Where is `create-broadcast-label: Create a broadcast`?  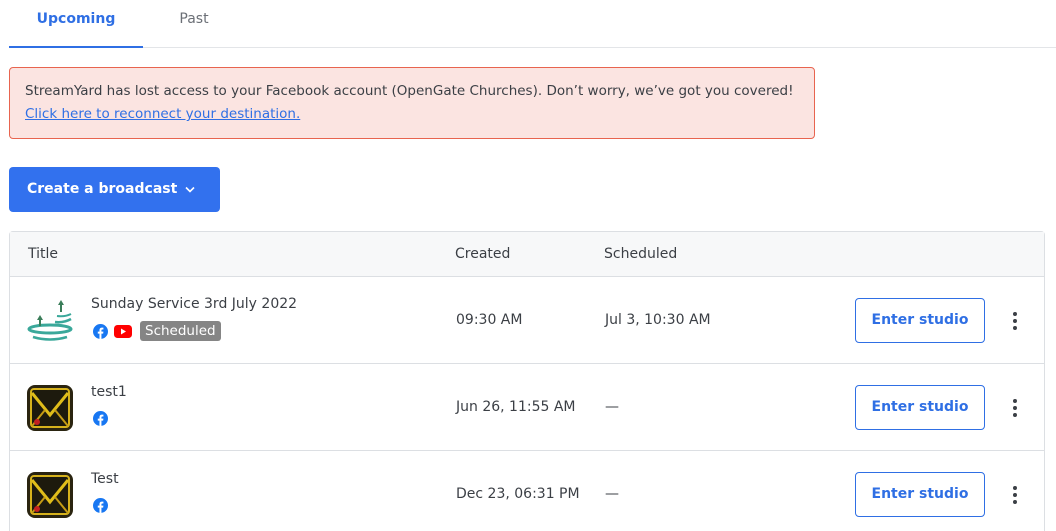
create-broadcast-label: Create a broadcast is located at coordinates (102, 189).